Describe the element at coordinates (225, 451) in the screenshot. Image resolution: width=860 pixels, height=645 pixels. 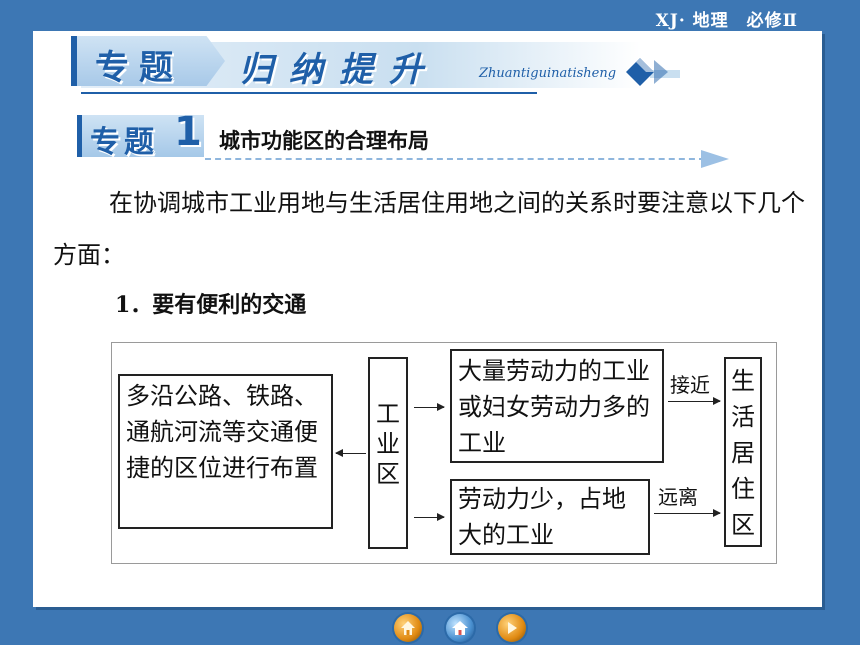
I see `transport-location-box: 多沿公路、铁路、通航河流等交通便捷的区位进行布置` at that location.